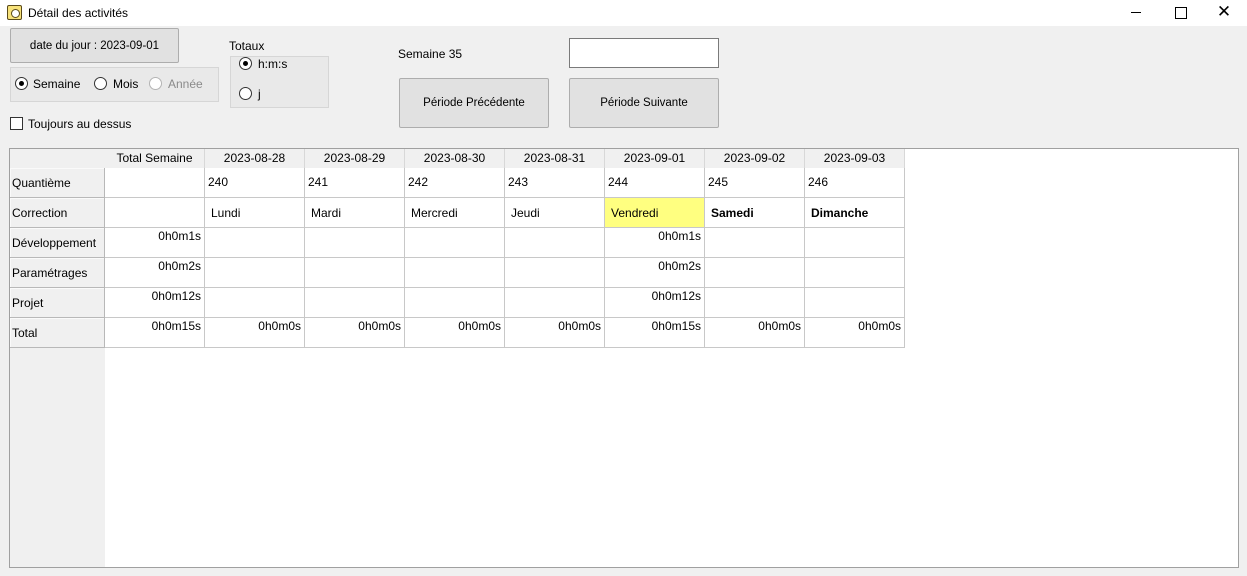  Describe the element at coordinates (474, 103) in the screenshot. I see `previous-period-button: Période Précédente` at that location.